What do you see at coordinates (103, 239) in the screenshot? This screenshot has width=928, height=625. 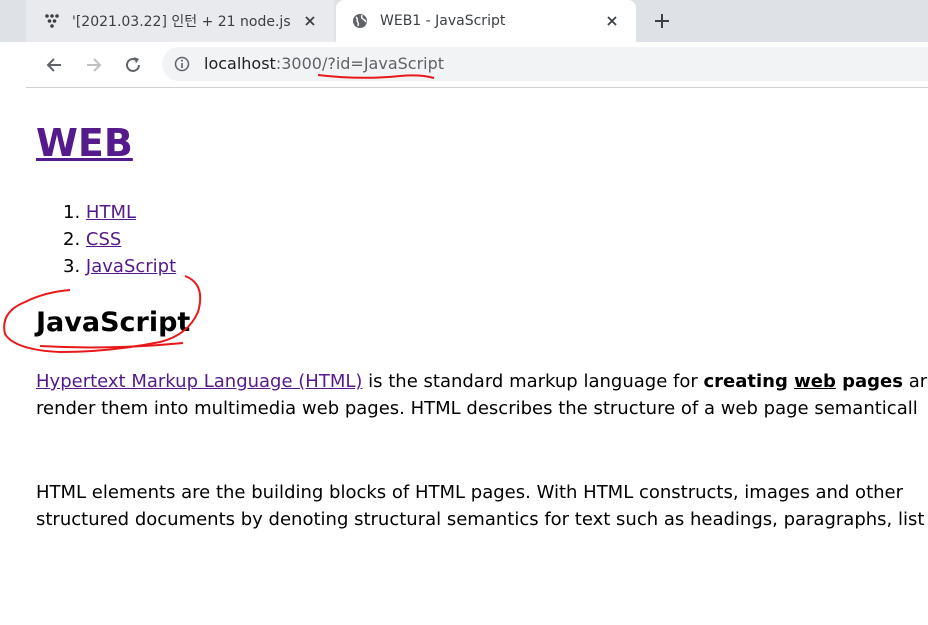 I see `nav-link-css: CSS` at bounding box center [103, 239].